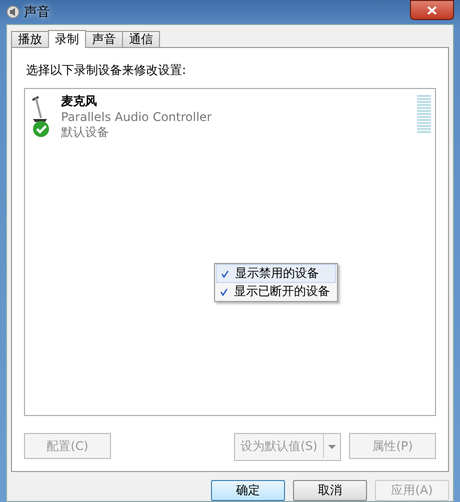 The width and height of the screenshot is (460, 502). Describe the element at coordinates (13, 12) in the screenshot. I see `speaker-icon` at that location.